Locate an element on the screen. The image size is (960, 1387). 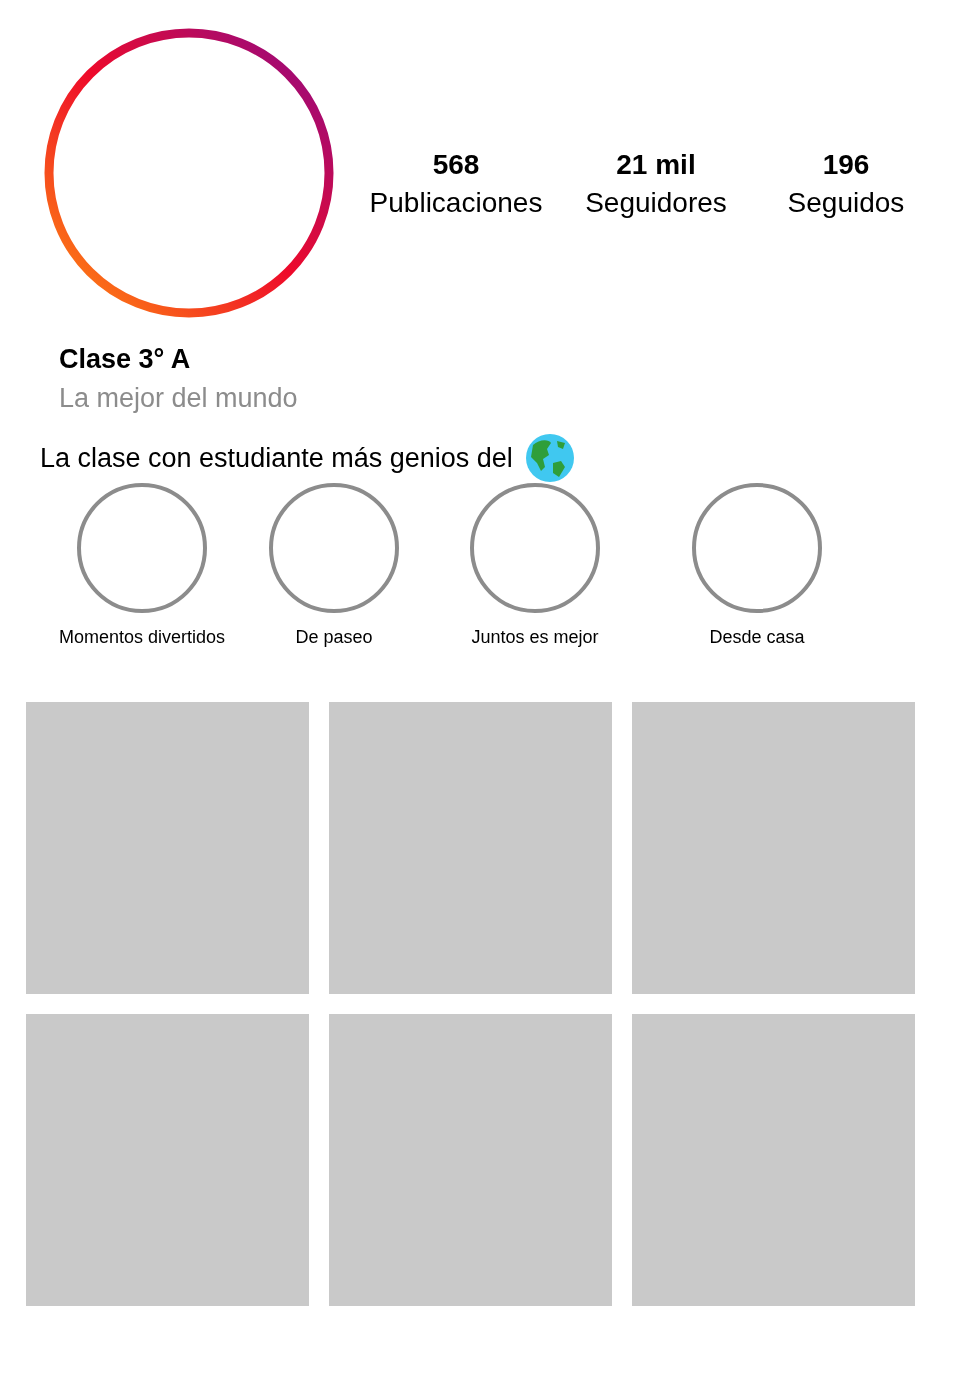
story-highlight-label: Desde casa is located at coordinates (757, 637).